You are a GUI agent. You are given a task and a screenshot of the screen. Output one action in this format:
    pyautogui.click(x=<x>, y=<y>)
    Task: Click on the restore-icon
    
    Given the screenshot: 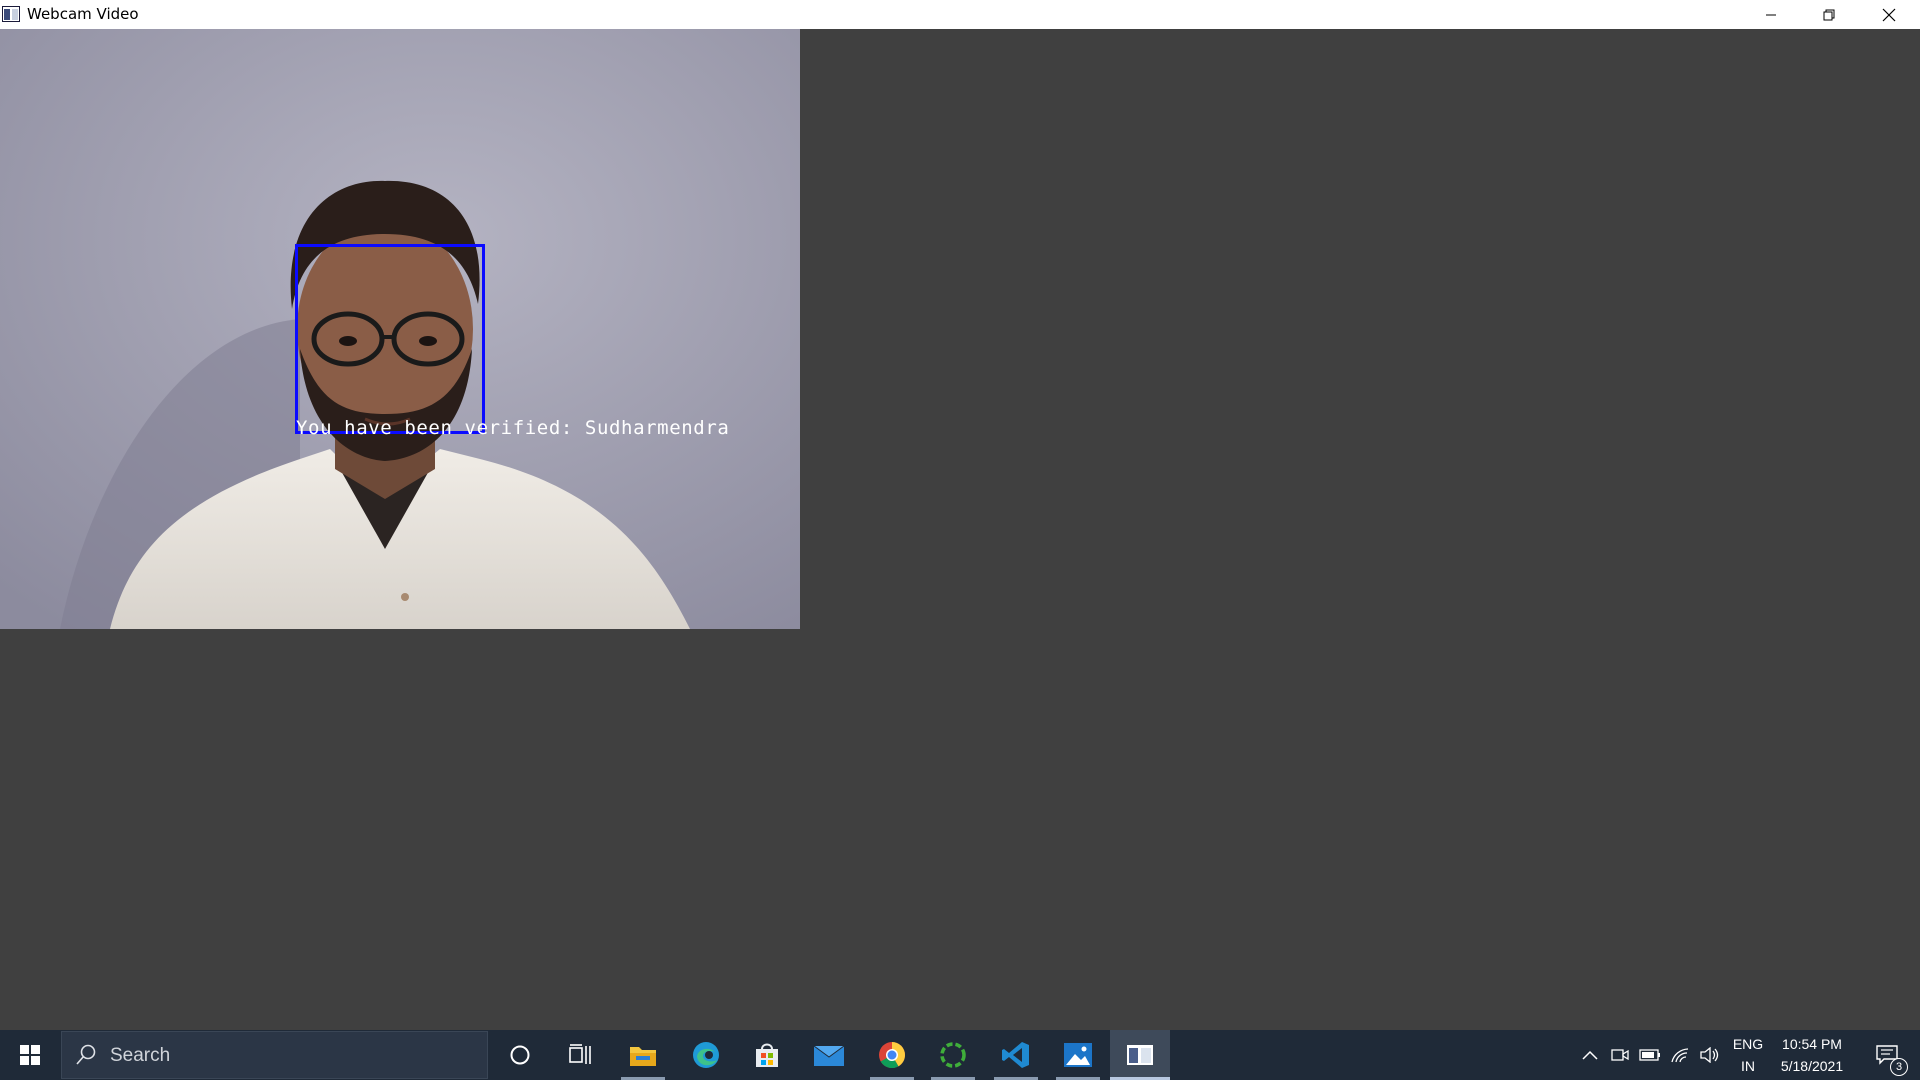 What is the action you would take?
    pyautogui.click(x=1829, y=14)
    